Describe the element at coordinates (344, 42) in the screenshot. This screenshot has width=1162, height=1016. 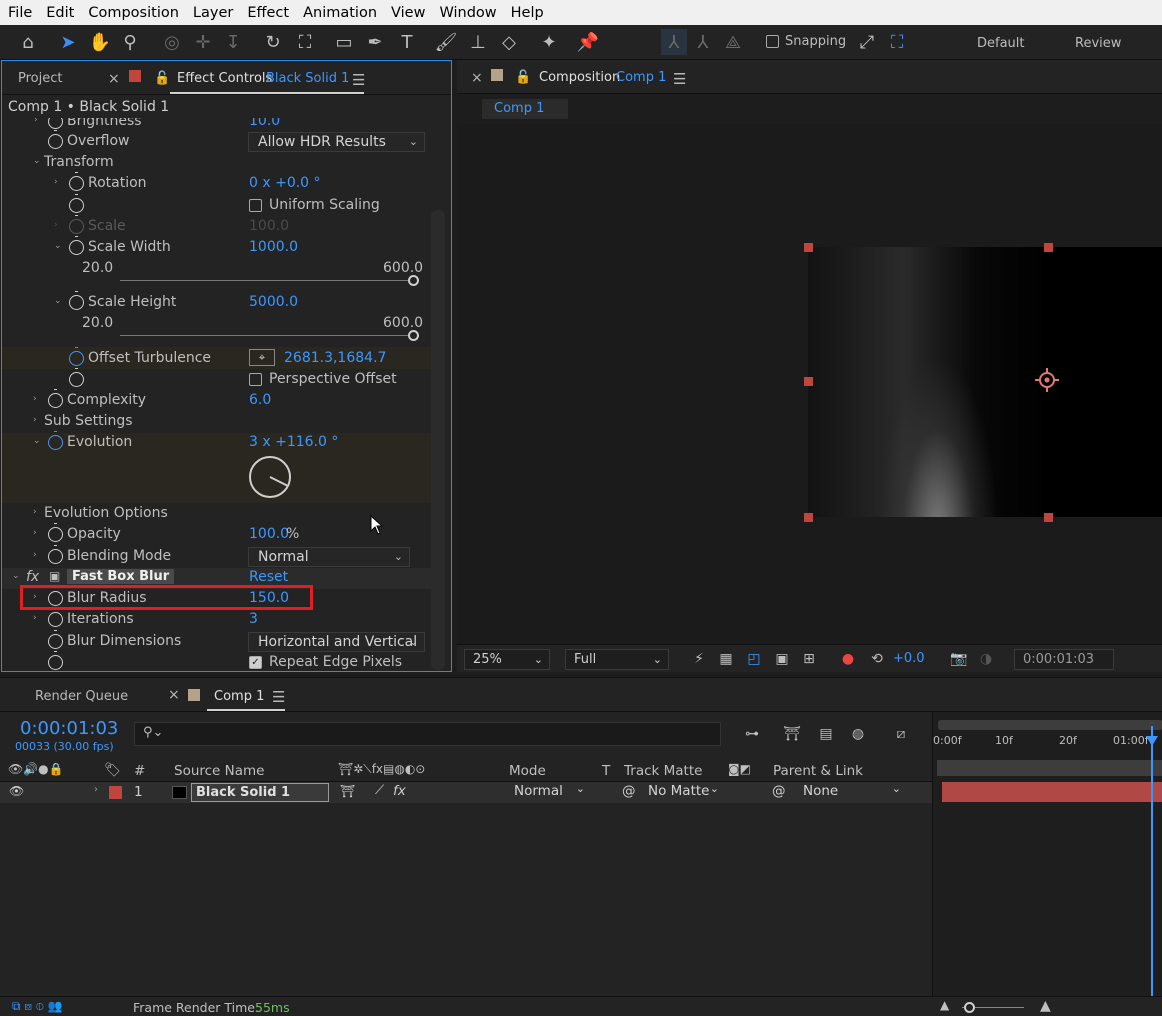
I see `rectangle-tool-icon: ▭` at that location.